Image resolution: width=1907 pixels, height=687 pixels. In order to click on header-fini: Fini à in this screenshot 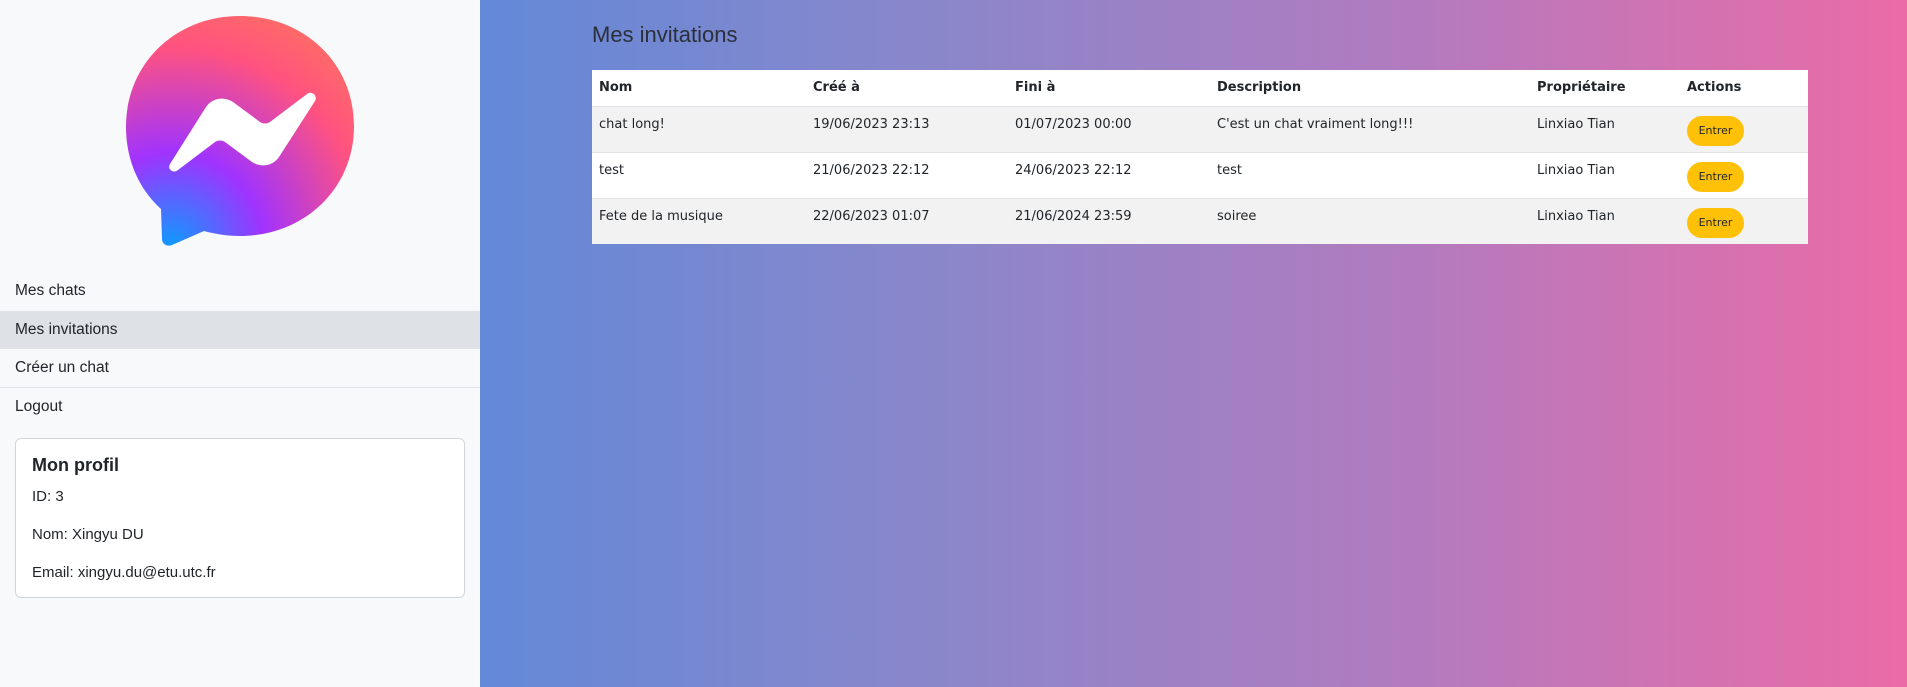, I will do `click(1109, 88)`.